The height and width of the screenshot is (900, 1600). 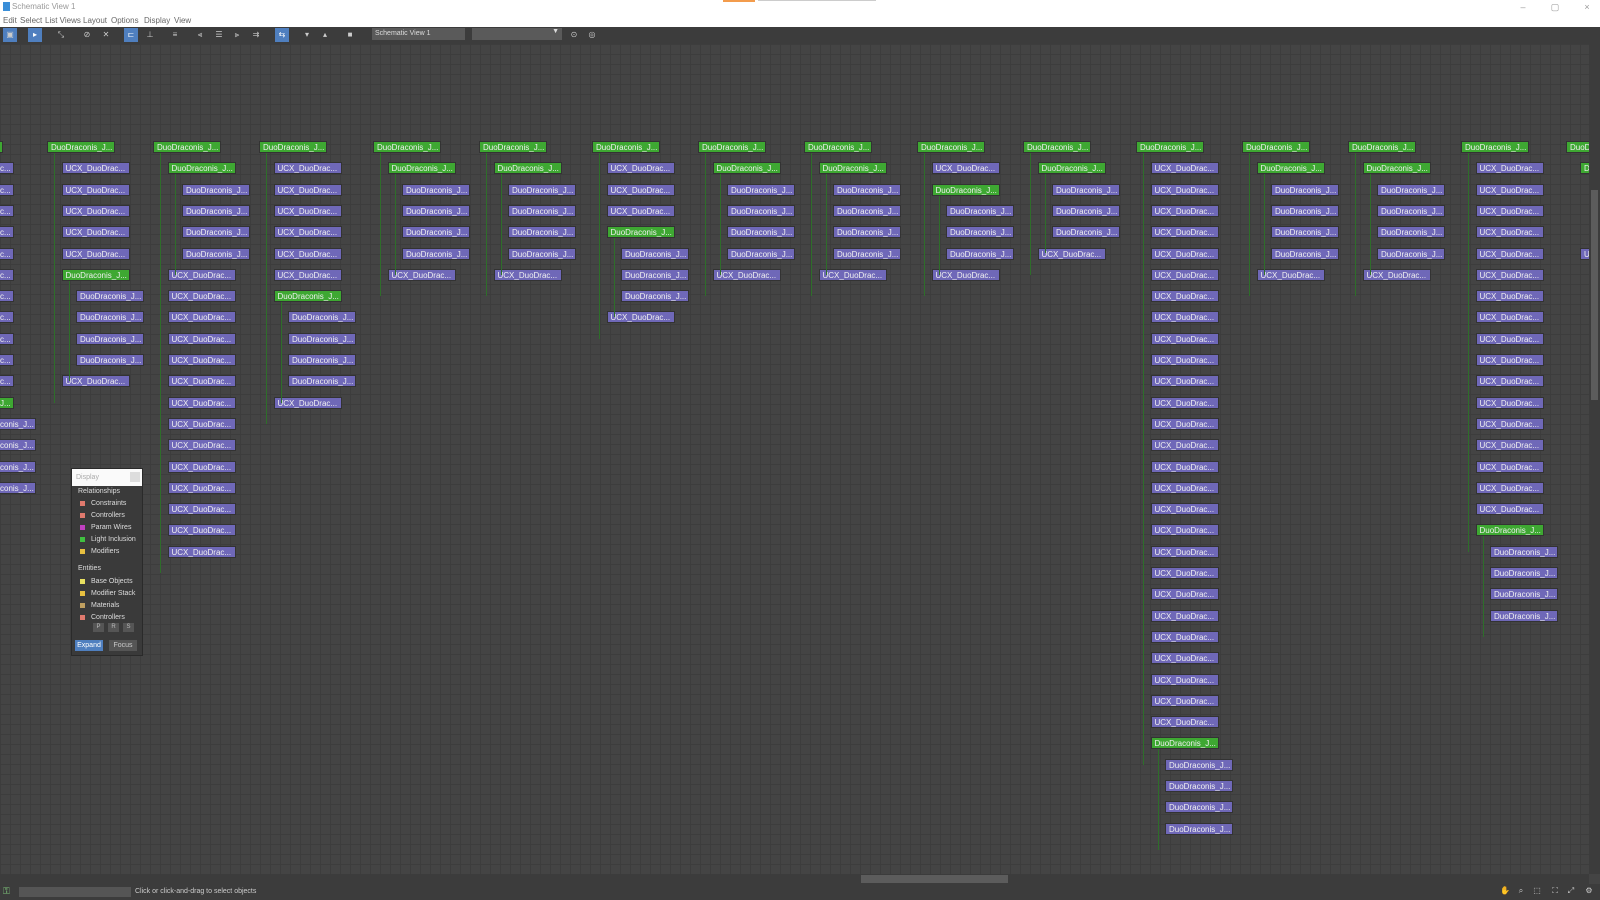 I want to click on rel-light-inclusion: Light Inclusion, so click(x=108, y=540).